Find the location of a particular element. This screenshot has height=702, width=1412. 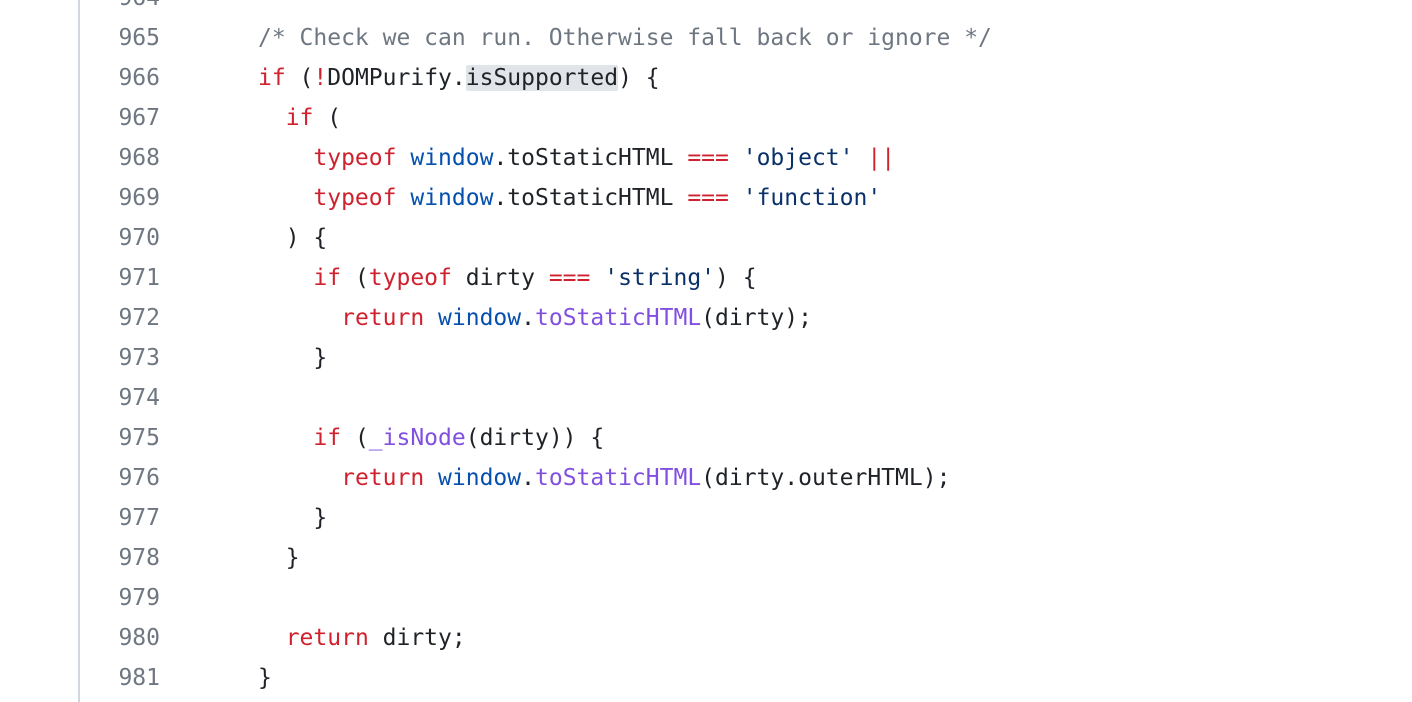

code-line: 972 return window.toStaticHTML(dirty); is located at coordinates (746, 318).